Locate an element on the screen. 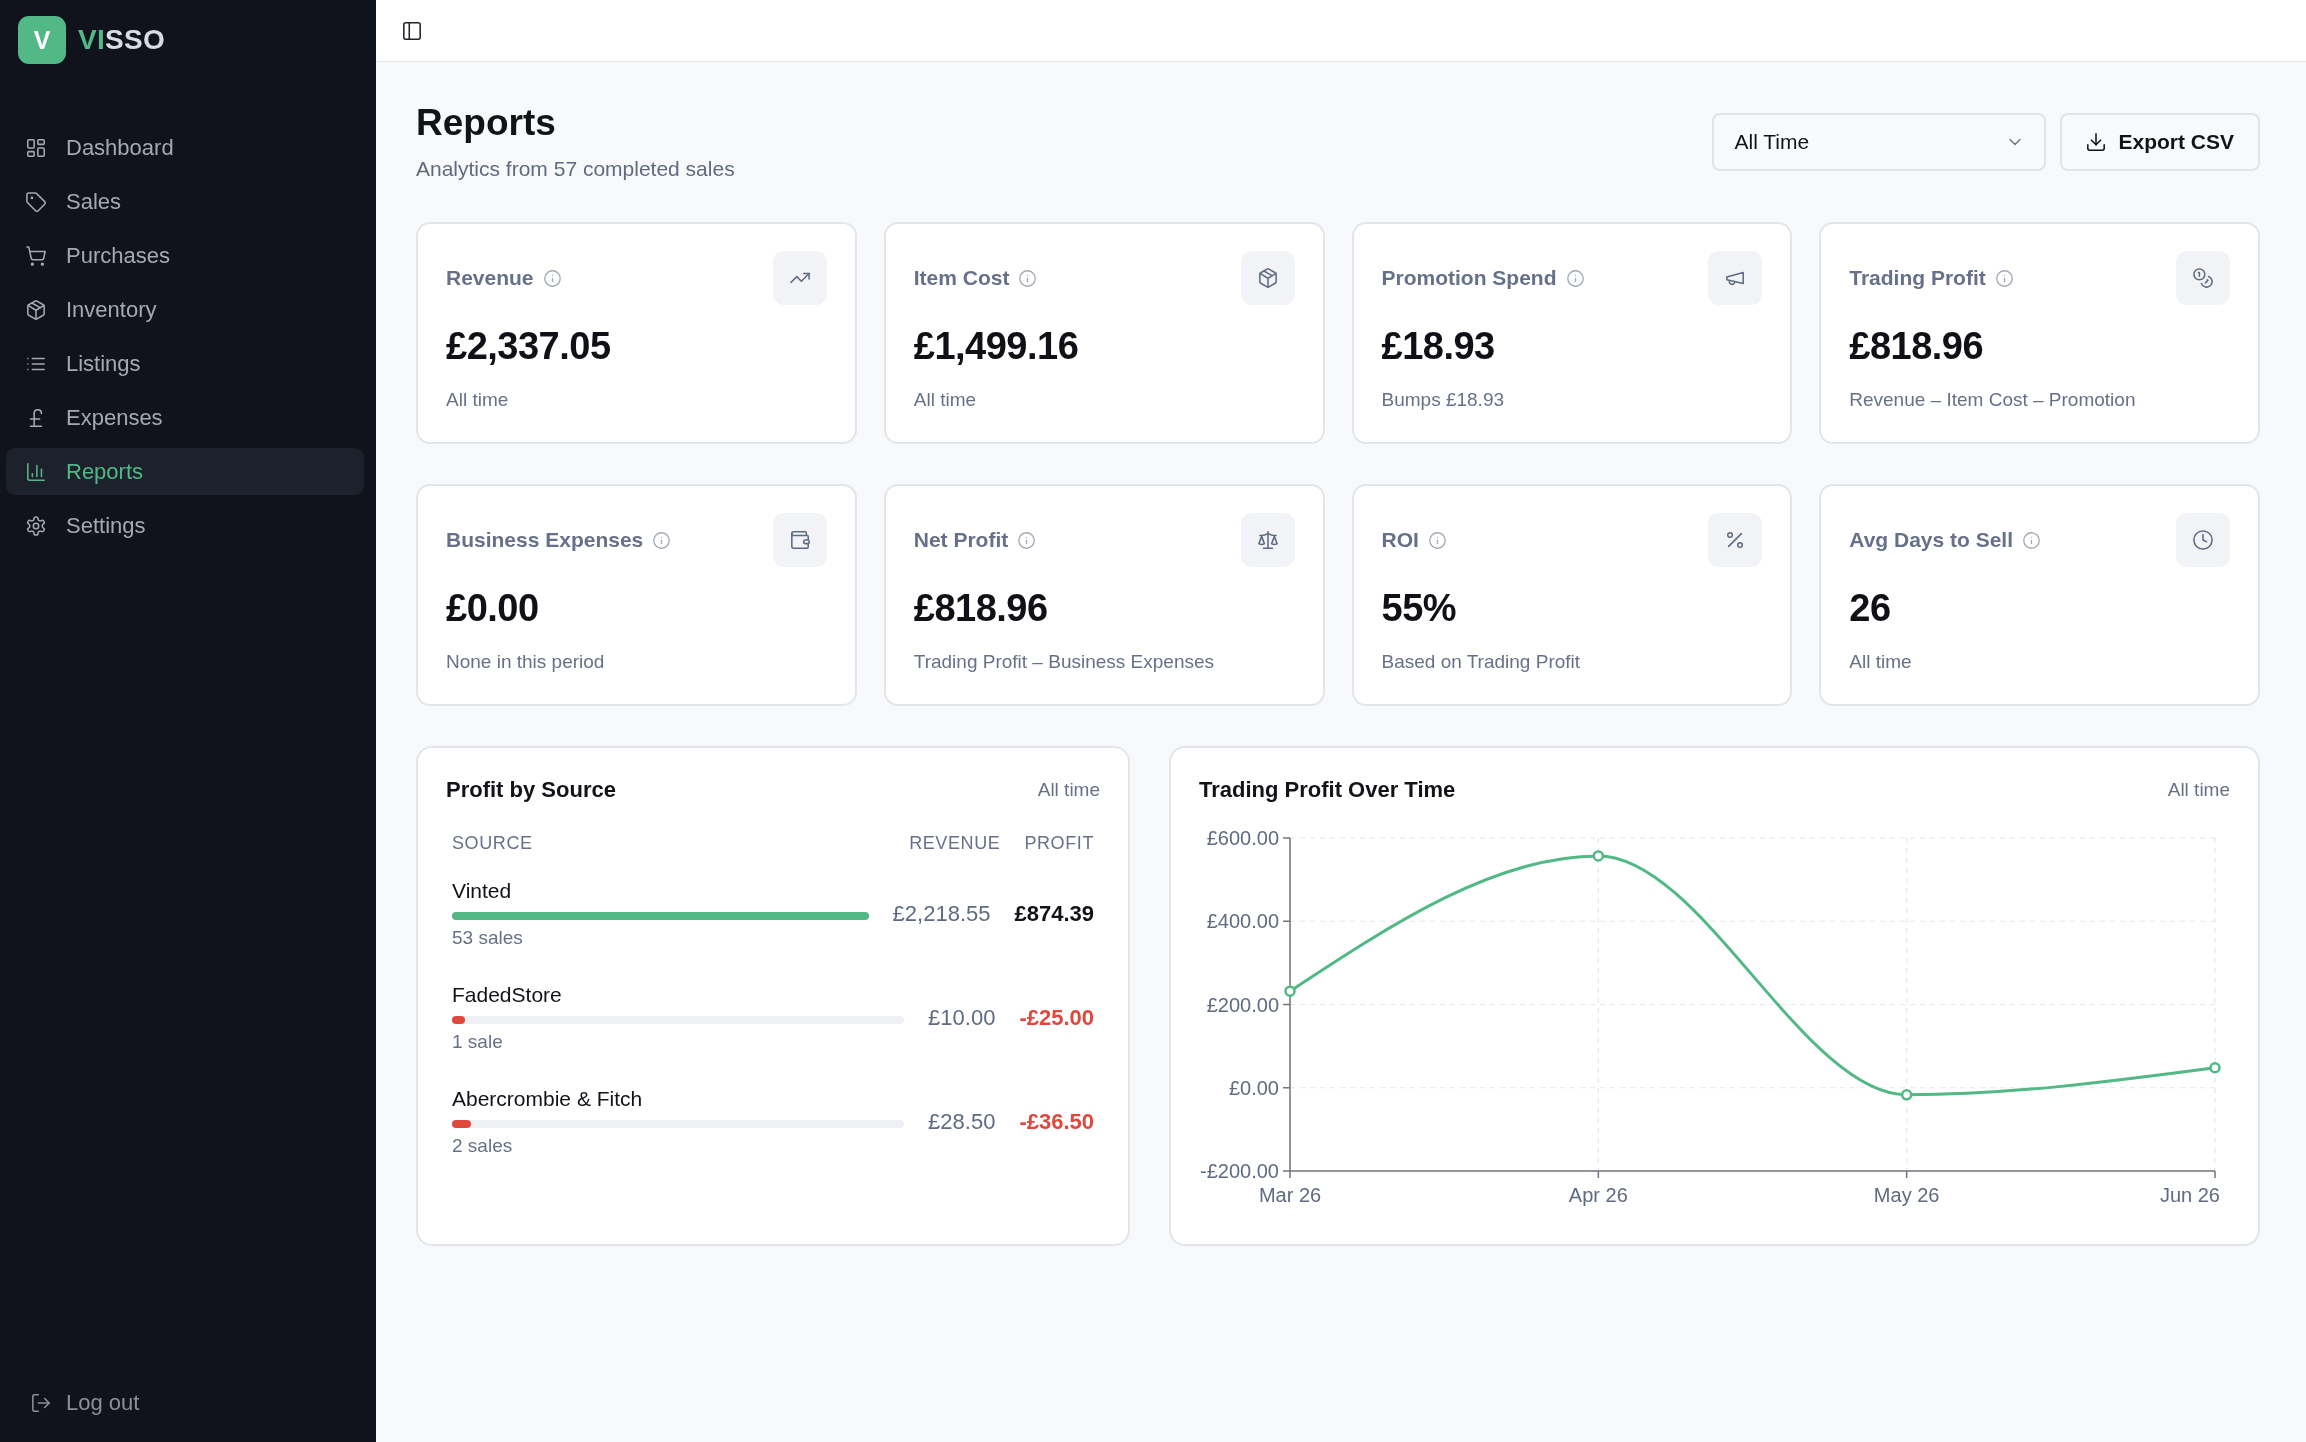 The width and height of the screenshot is (2306, 1442). stat-value: 26 is located at coordinates (1870, 608).